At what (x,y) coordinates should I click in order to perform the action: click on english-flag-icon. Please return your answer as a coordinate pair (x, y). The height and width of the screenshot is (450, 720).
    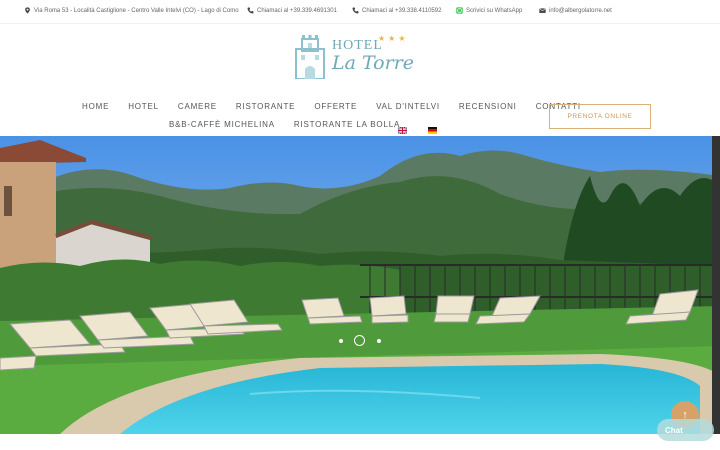
    Looking at the image, I should click on (402, 128).